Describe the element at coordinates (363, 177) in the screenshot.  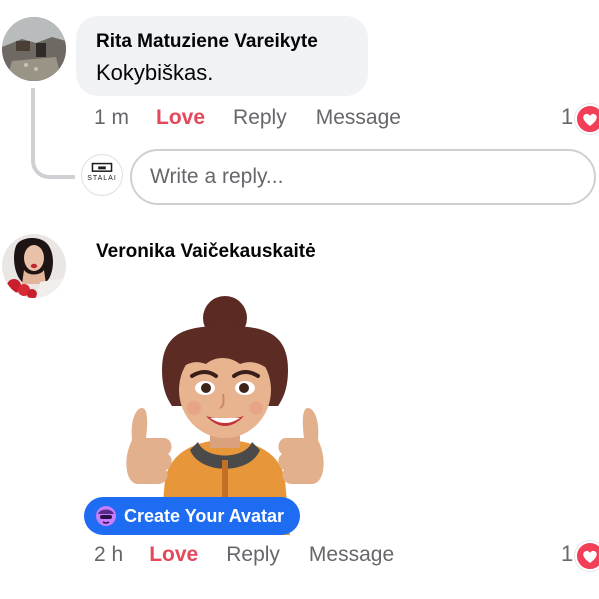
I see `reply-input` at that location.